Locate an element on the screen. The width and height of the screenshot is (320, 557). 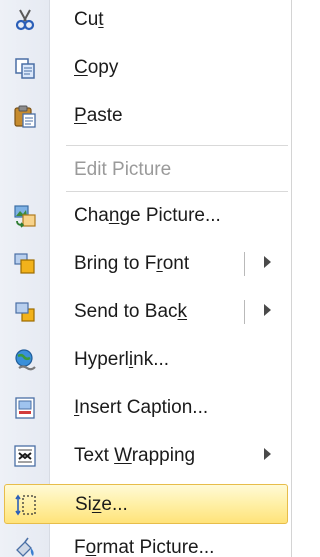
menu-item-label: Copy is located at coordinates (96, 67).